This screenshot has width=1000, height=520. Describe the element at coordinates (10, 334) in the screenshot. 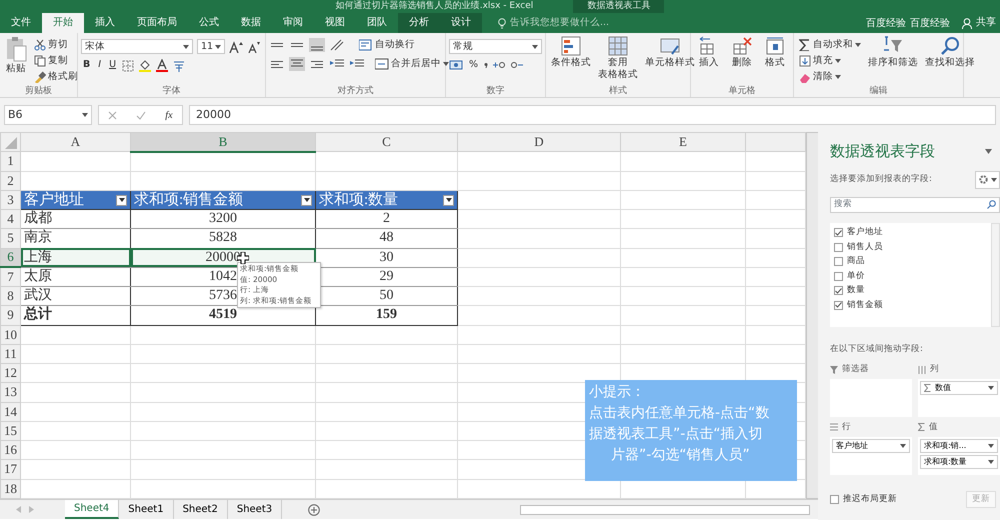

I see `row-header: 10` at that location.